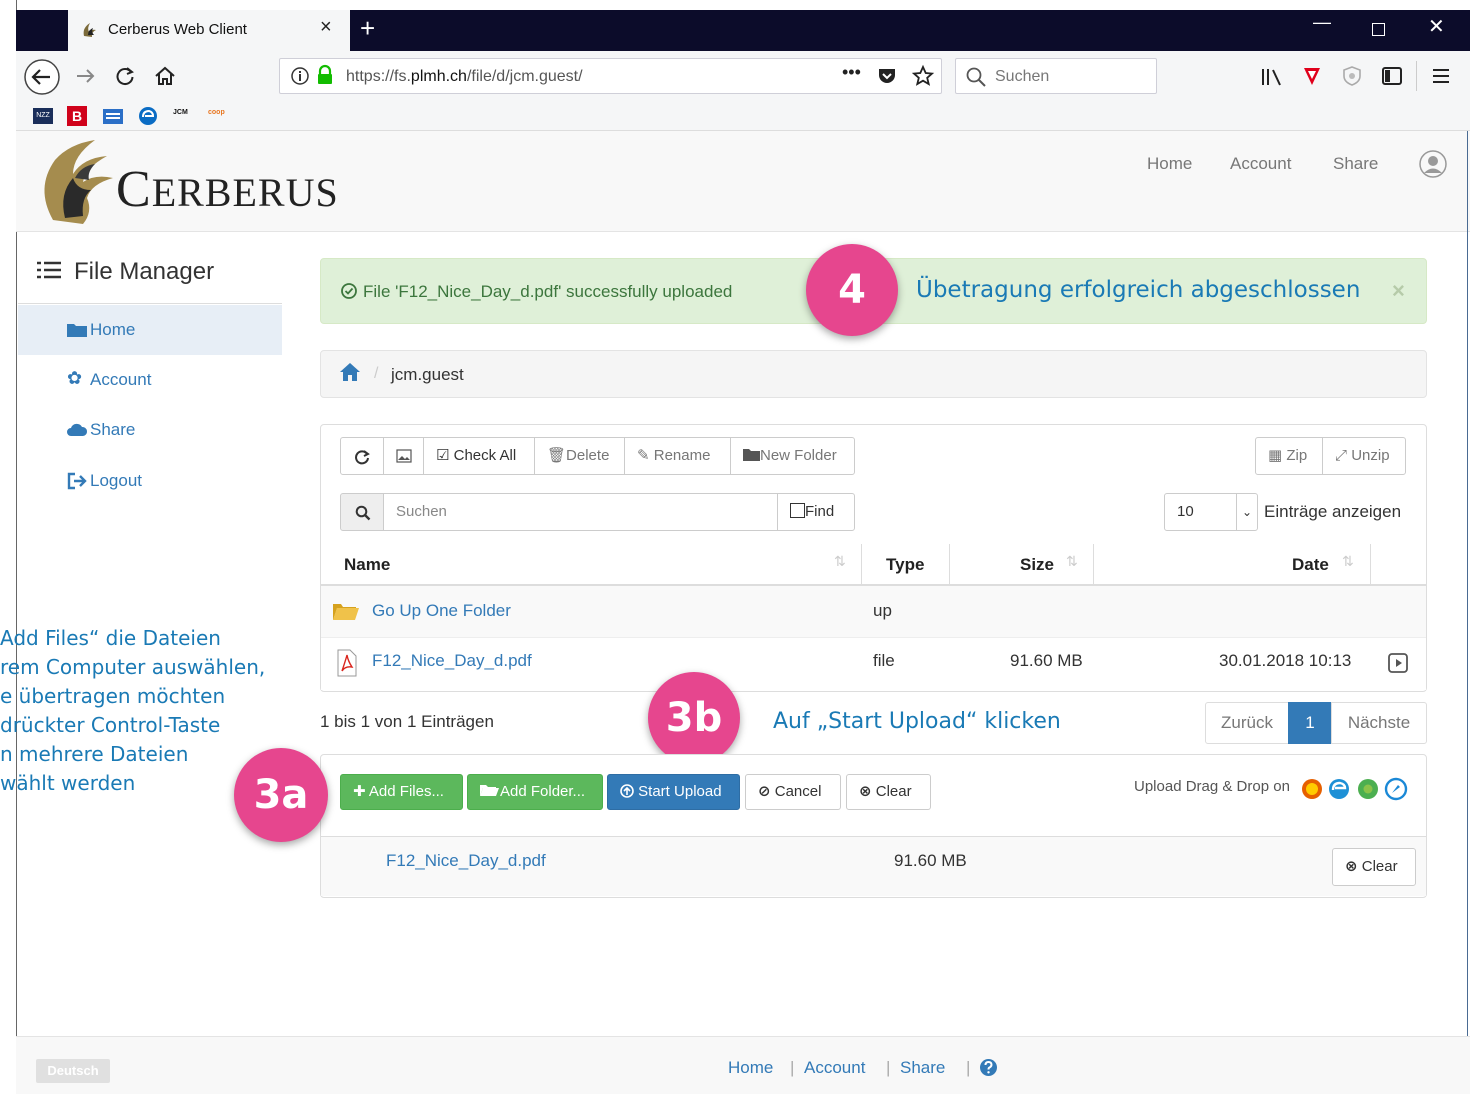 The width and height of the screenshot is (1470, 1094). I want to click on column-divider, so click(1093, 565).